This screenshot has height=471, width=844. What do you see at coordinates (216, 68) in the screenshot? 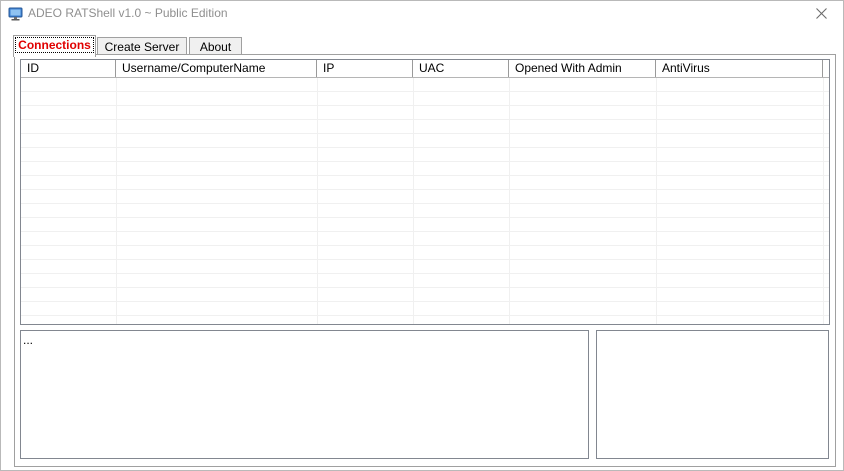
I see `column-header-username: Username/ComputerName` at bounding box center [216, 68].